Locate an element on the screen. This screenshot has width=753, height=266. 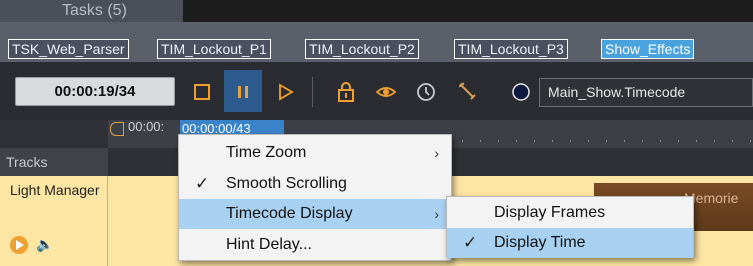
stop-icon is located at coordinates (202, 92).